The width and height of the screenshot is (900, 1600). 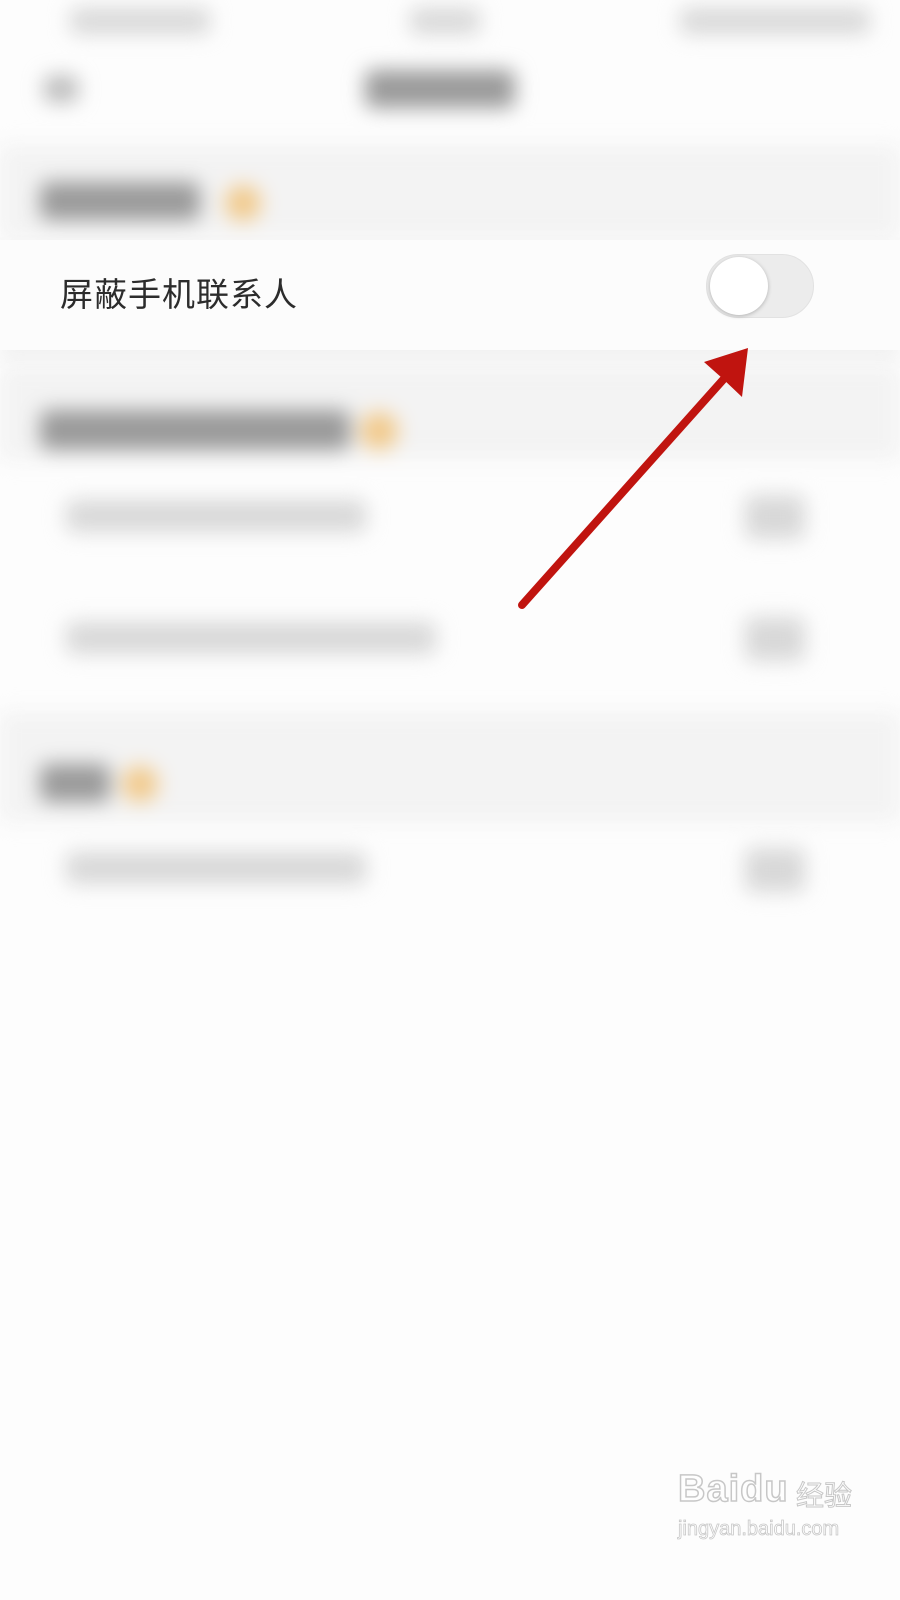 I want to click on setting-row-block-contacts: 屏蔽手机联系人, so click(x=450, y=295).